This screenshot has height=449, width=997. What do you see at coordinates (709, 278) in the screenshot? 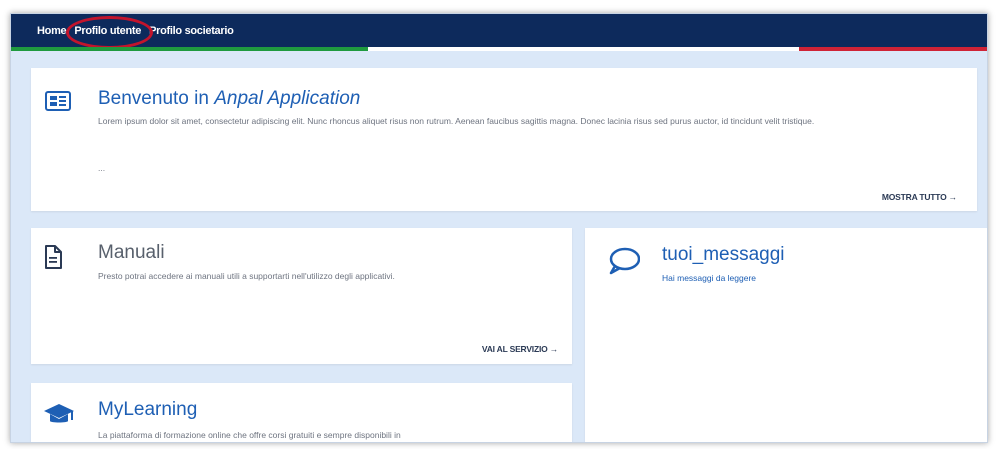
I see `messaggi-subtitle: Hai messaggi da leggere` at bounding box center [709, 278].